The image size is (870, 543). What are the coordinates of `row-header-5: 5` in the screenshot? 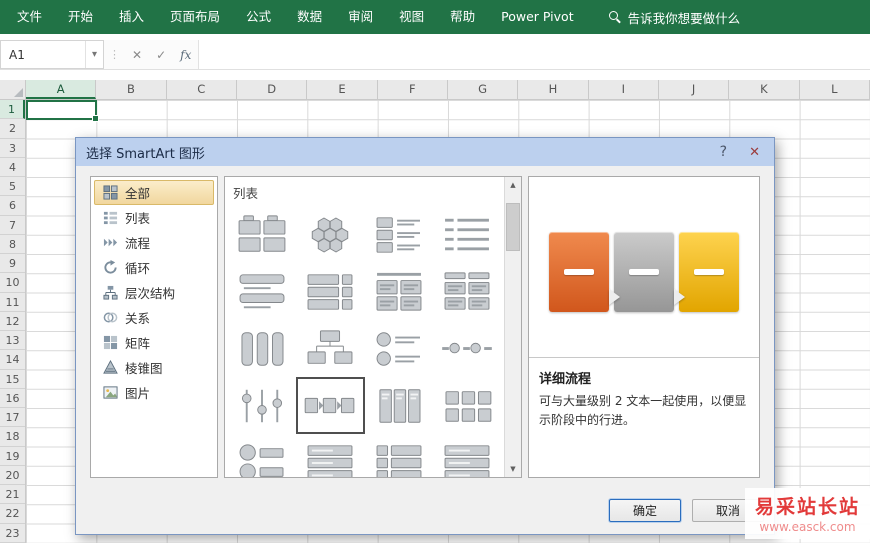 It's located at (12, 187).